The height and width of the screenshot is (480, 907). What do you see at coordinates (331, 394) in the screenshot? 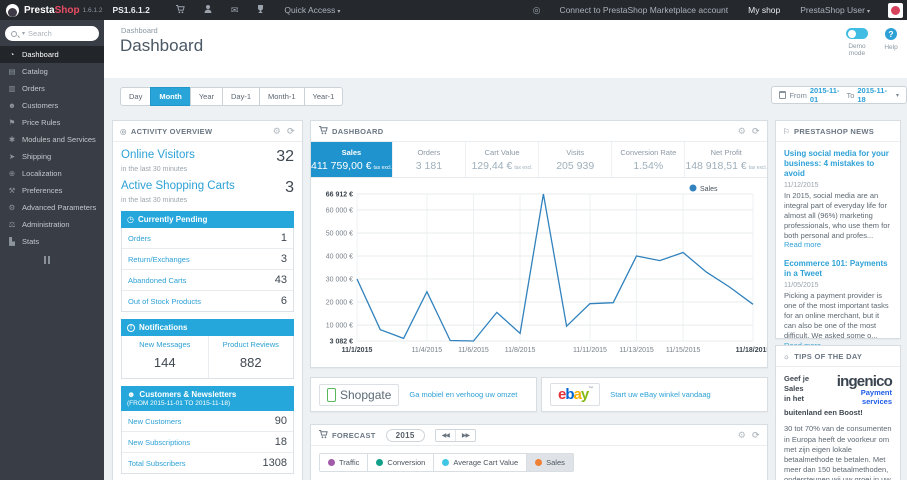
I see `phone-icon` at bounding box center [331, 394].